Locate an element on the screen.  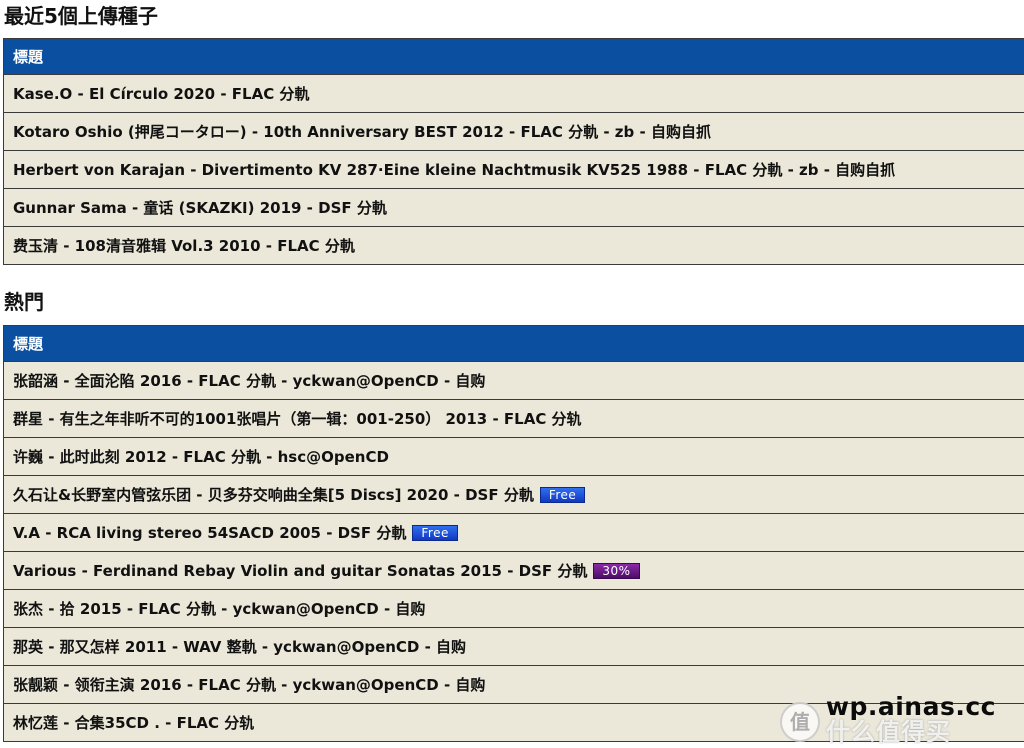
hot-title: 熱門 is located at coordinates (24, 302).